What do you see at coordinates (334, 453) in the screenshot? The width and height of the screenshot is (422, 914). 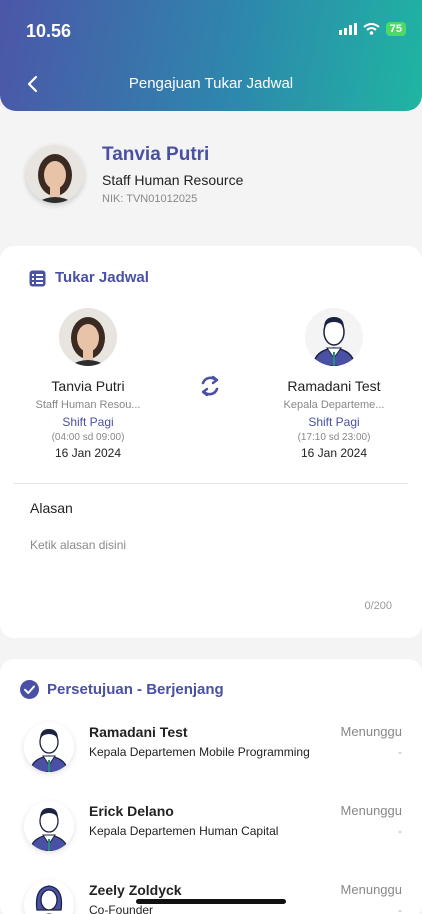 I see `to-date: 16 Jan 2024` at bounding box center [334, 453].